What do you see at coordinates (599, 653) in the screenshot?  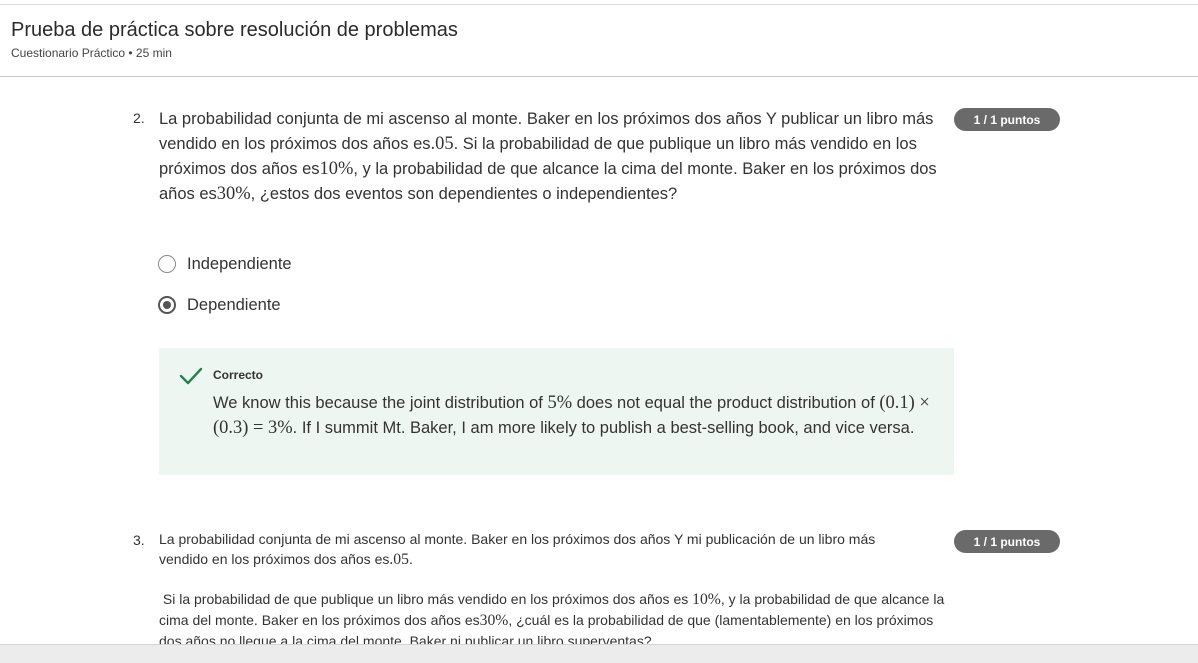 I see `bottom-bar` at bounding box center [599, 653].